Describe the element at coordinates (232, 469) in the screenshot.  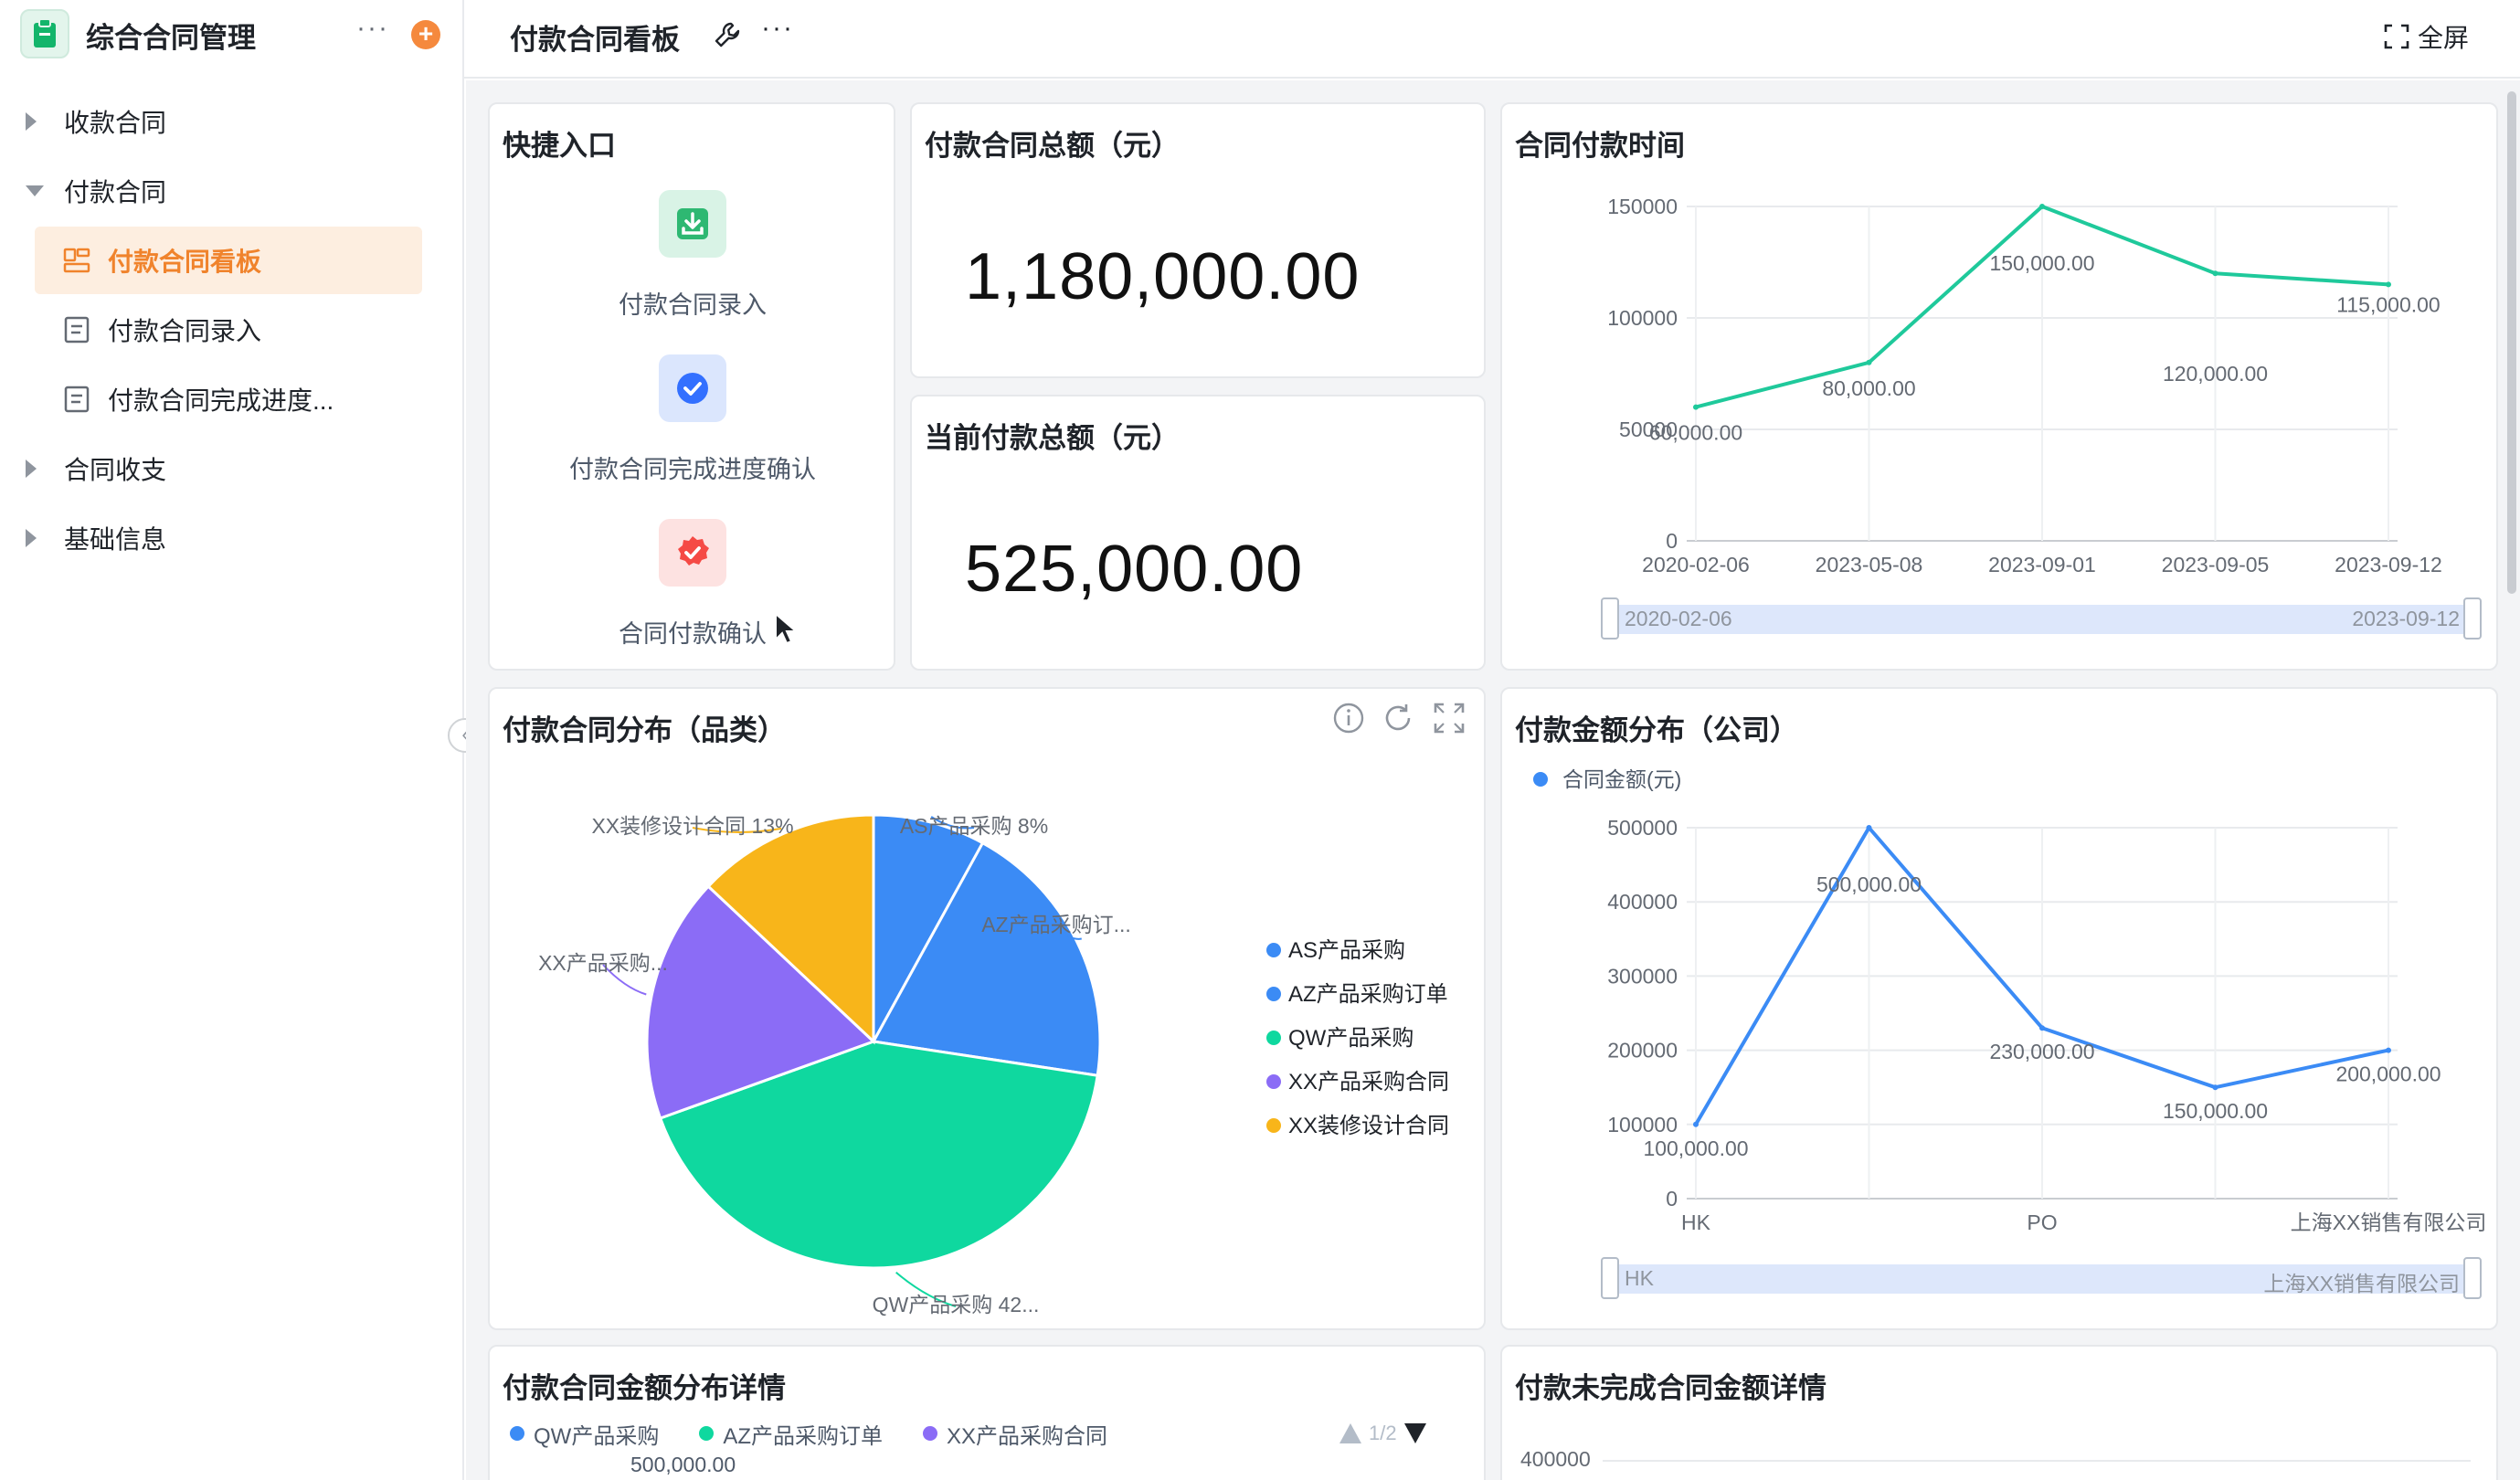
I see `sidebar-group-balance: 合同收支` at that location.